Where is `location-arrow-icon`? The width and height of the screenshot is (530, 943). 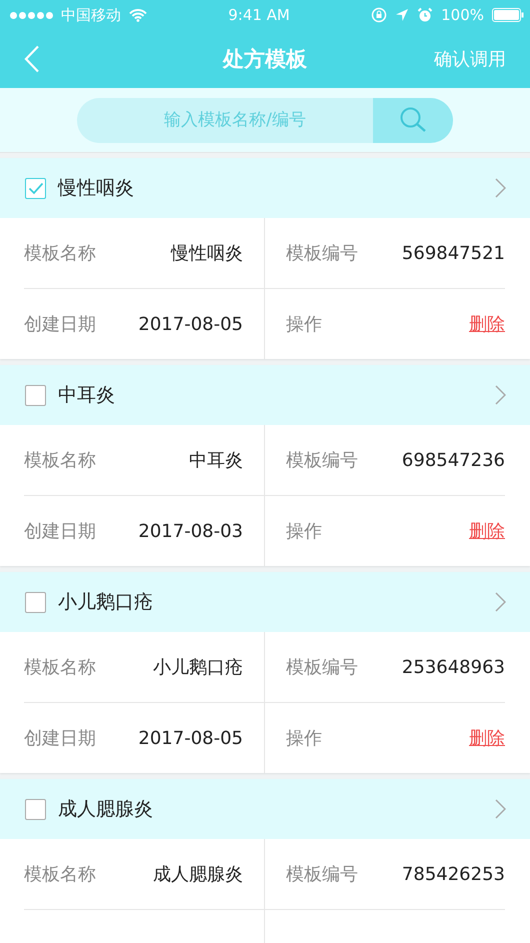
location-arrow-icon is located at coordinates (402, 15).